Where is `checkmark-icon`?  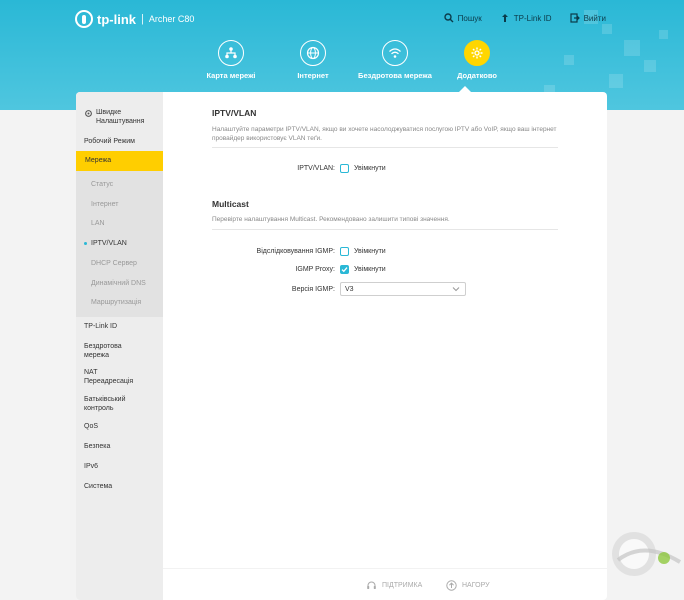 checkmark-icon is located at coordinates (344, 269).